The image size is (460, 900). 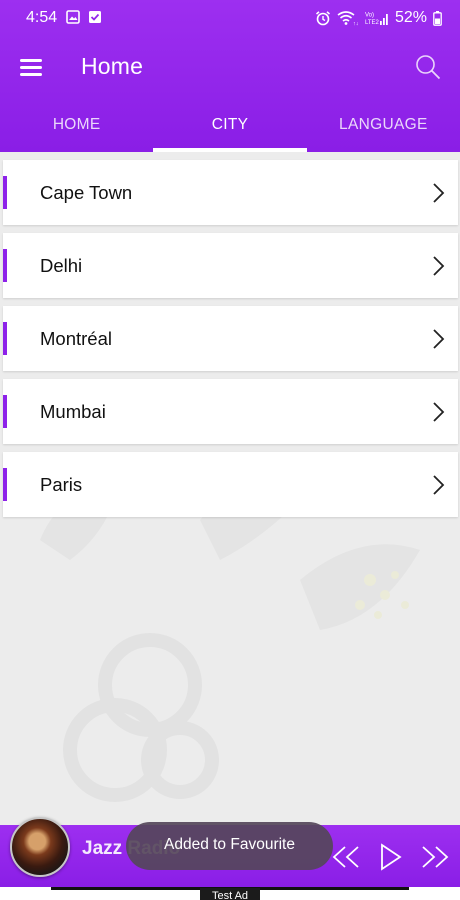 I want to click on tab-bar: HOME CITY LANGUAGE, so click(x=230, y=125).